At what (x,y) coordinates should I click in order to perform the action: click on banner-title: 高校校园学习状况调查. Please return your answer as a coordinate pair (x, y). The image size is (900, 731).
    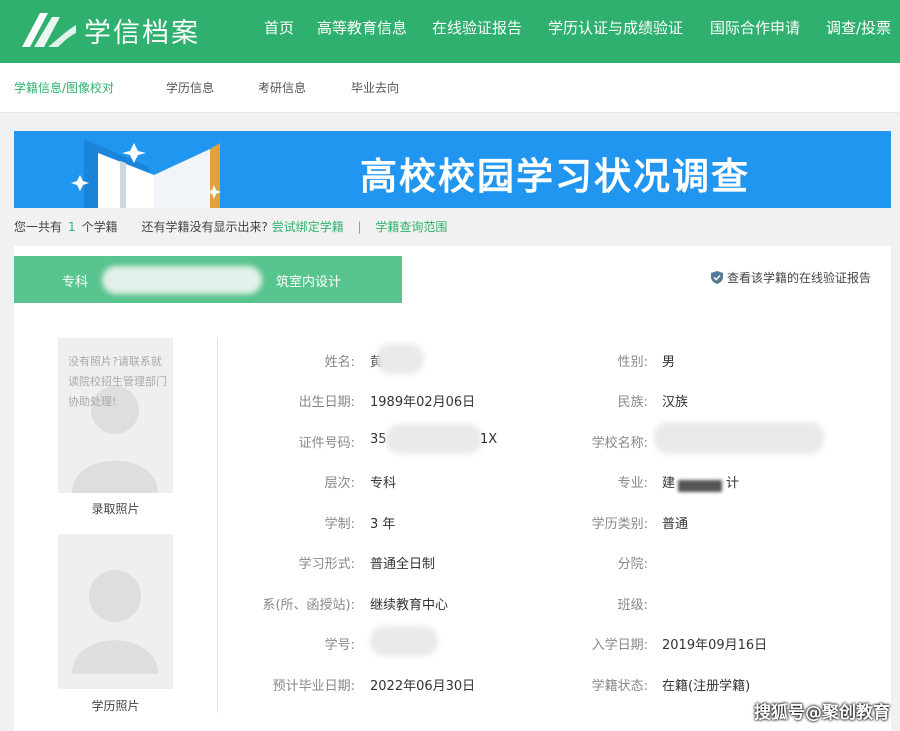
    Looking at the image, I should click on (555, 176).